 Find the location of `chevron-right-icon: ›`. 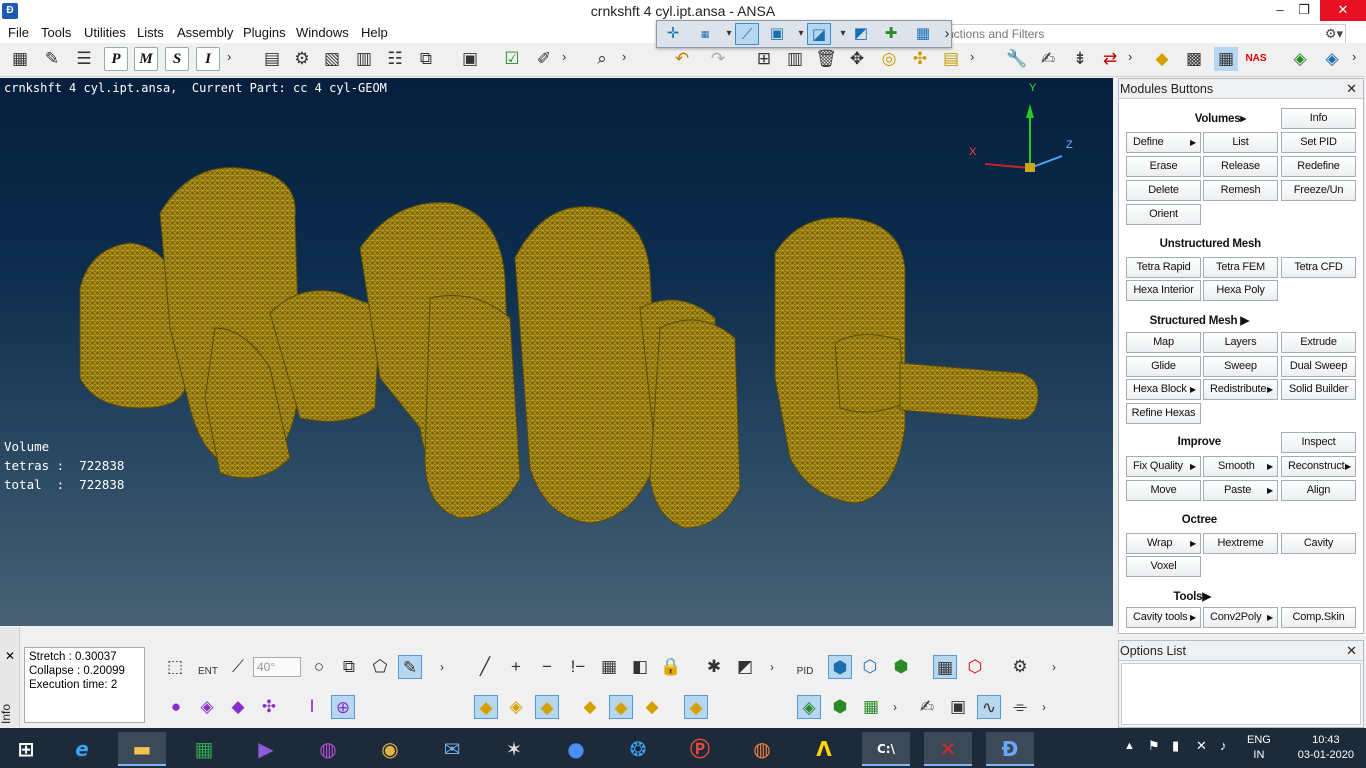

chevron-right-icon: › is located at coordinates (947, 34).